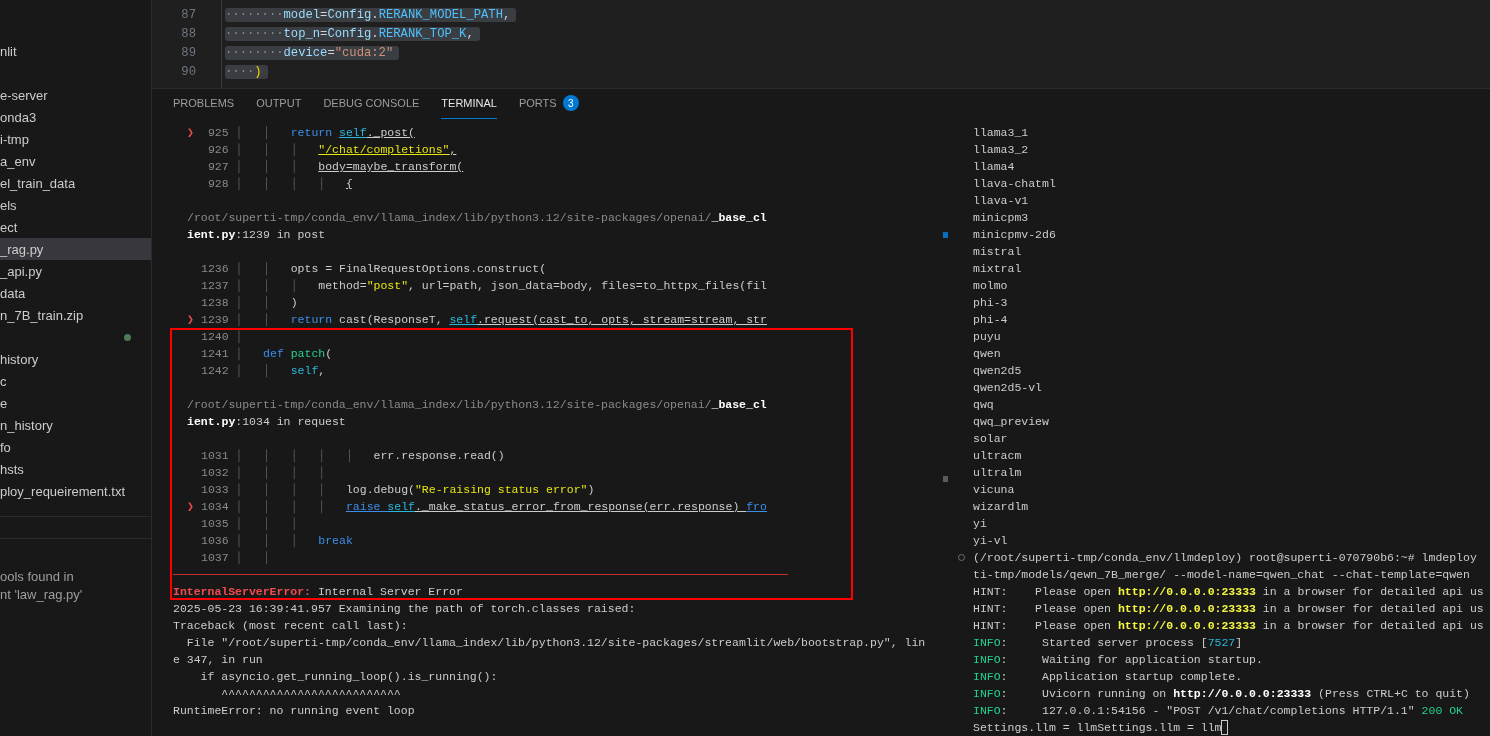 The image size is (1490, 736). I want to click on terminal-line: INFO: Application startup complete., so click(1108, 677).